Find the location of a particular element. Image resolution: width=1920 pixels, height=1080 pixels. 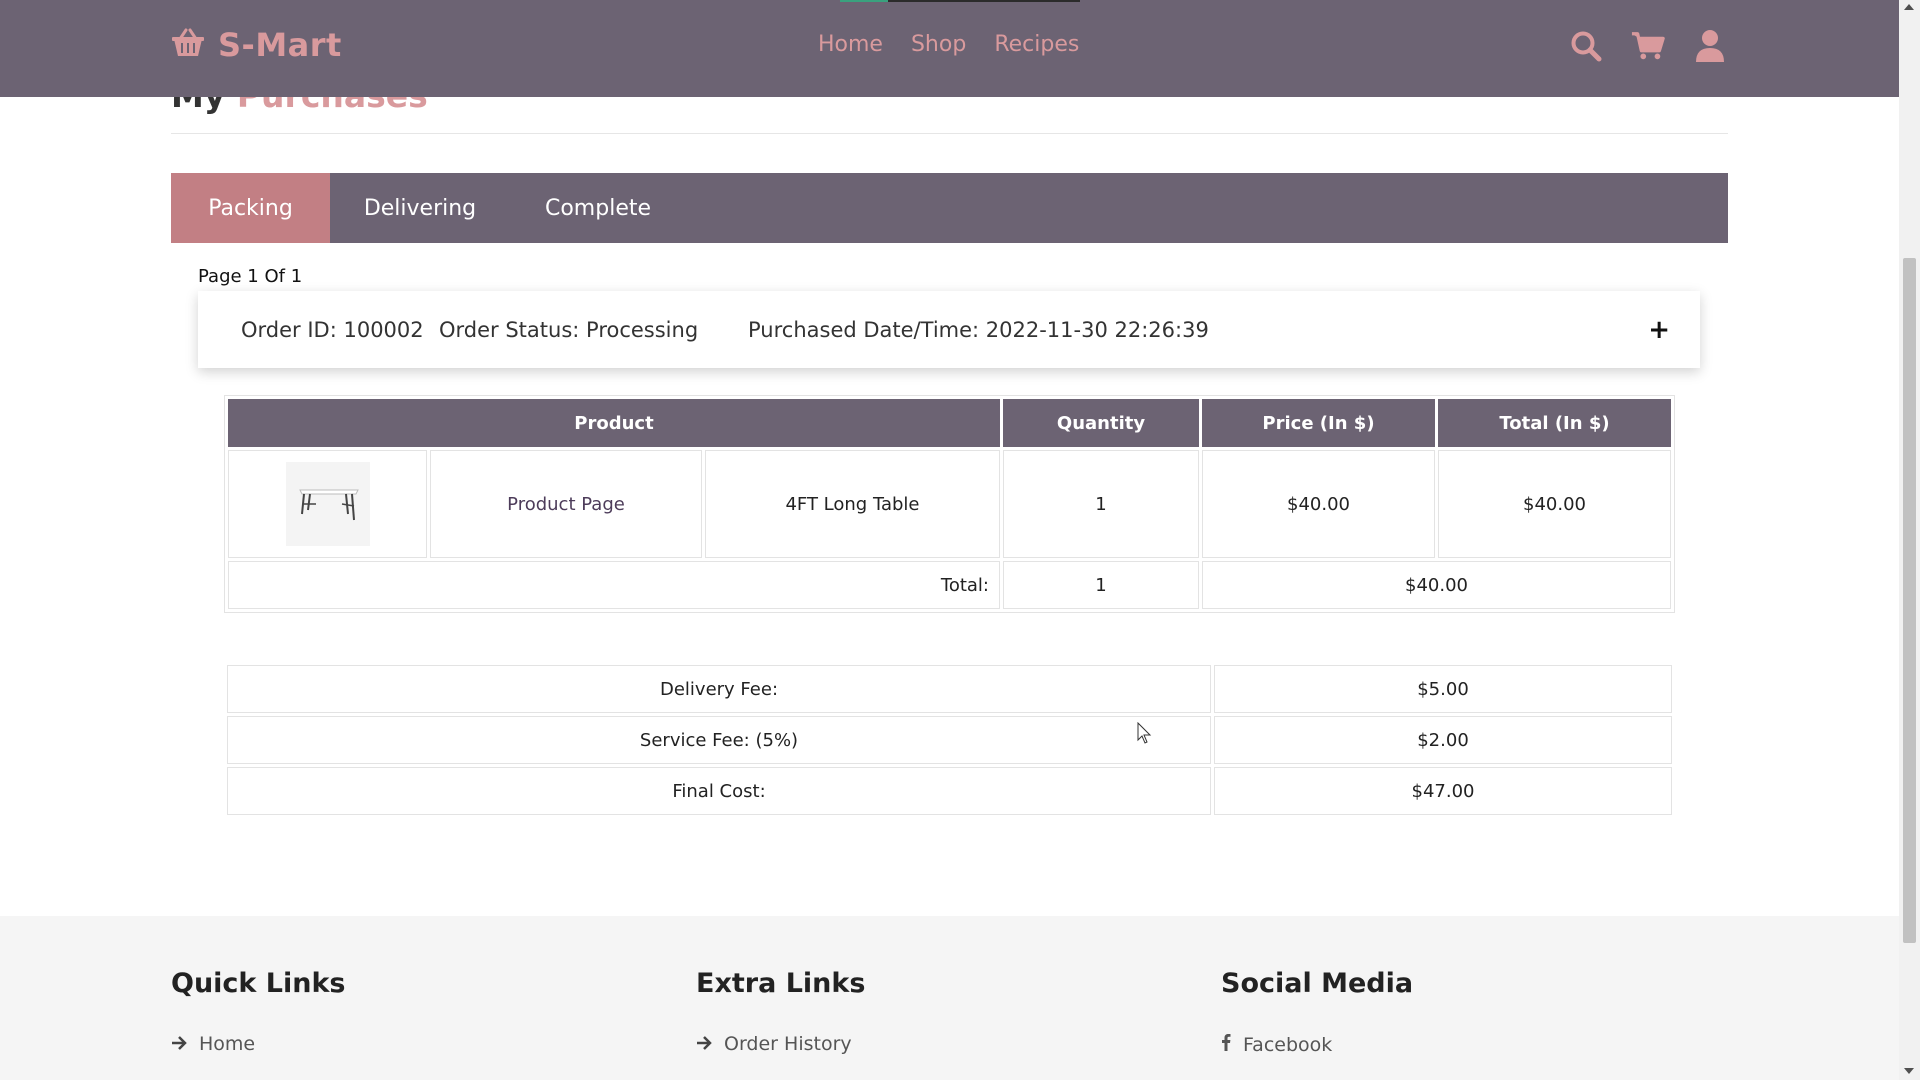

header-actions is located at coordinates (1648, 46).